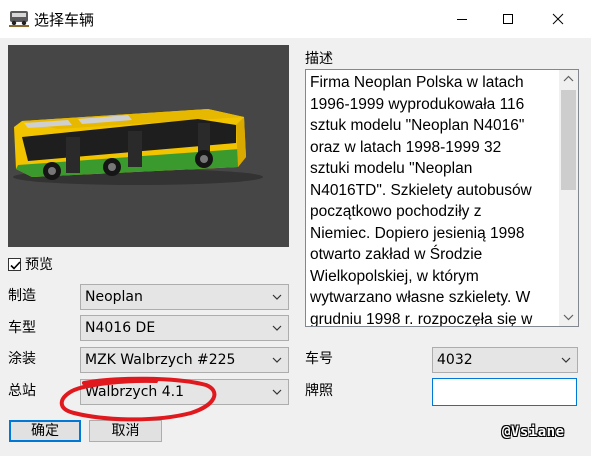  I want to click on vehicle-number-value: 4032, so click(455, 360).